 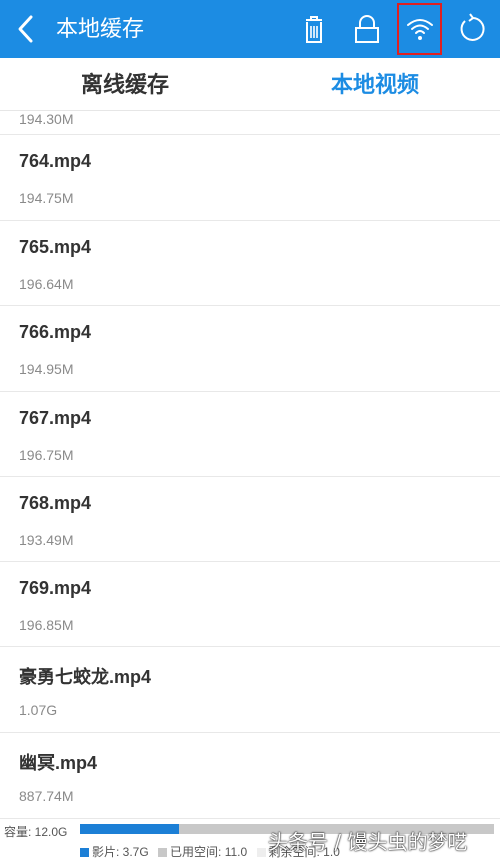 I want to click on file-size: 194.30M, so click(x=46, y=119).